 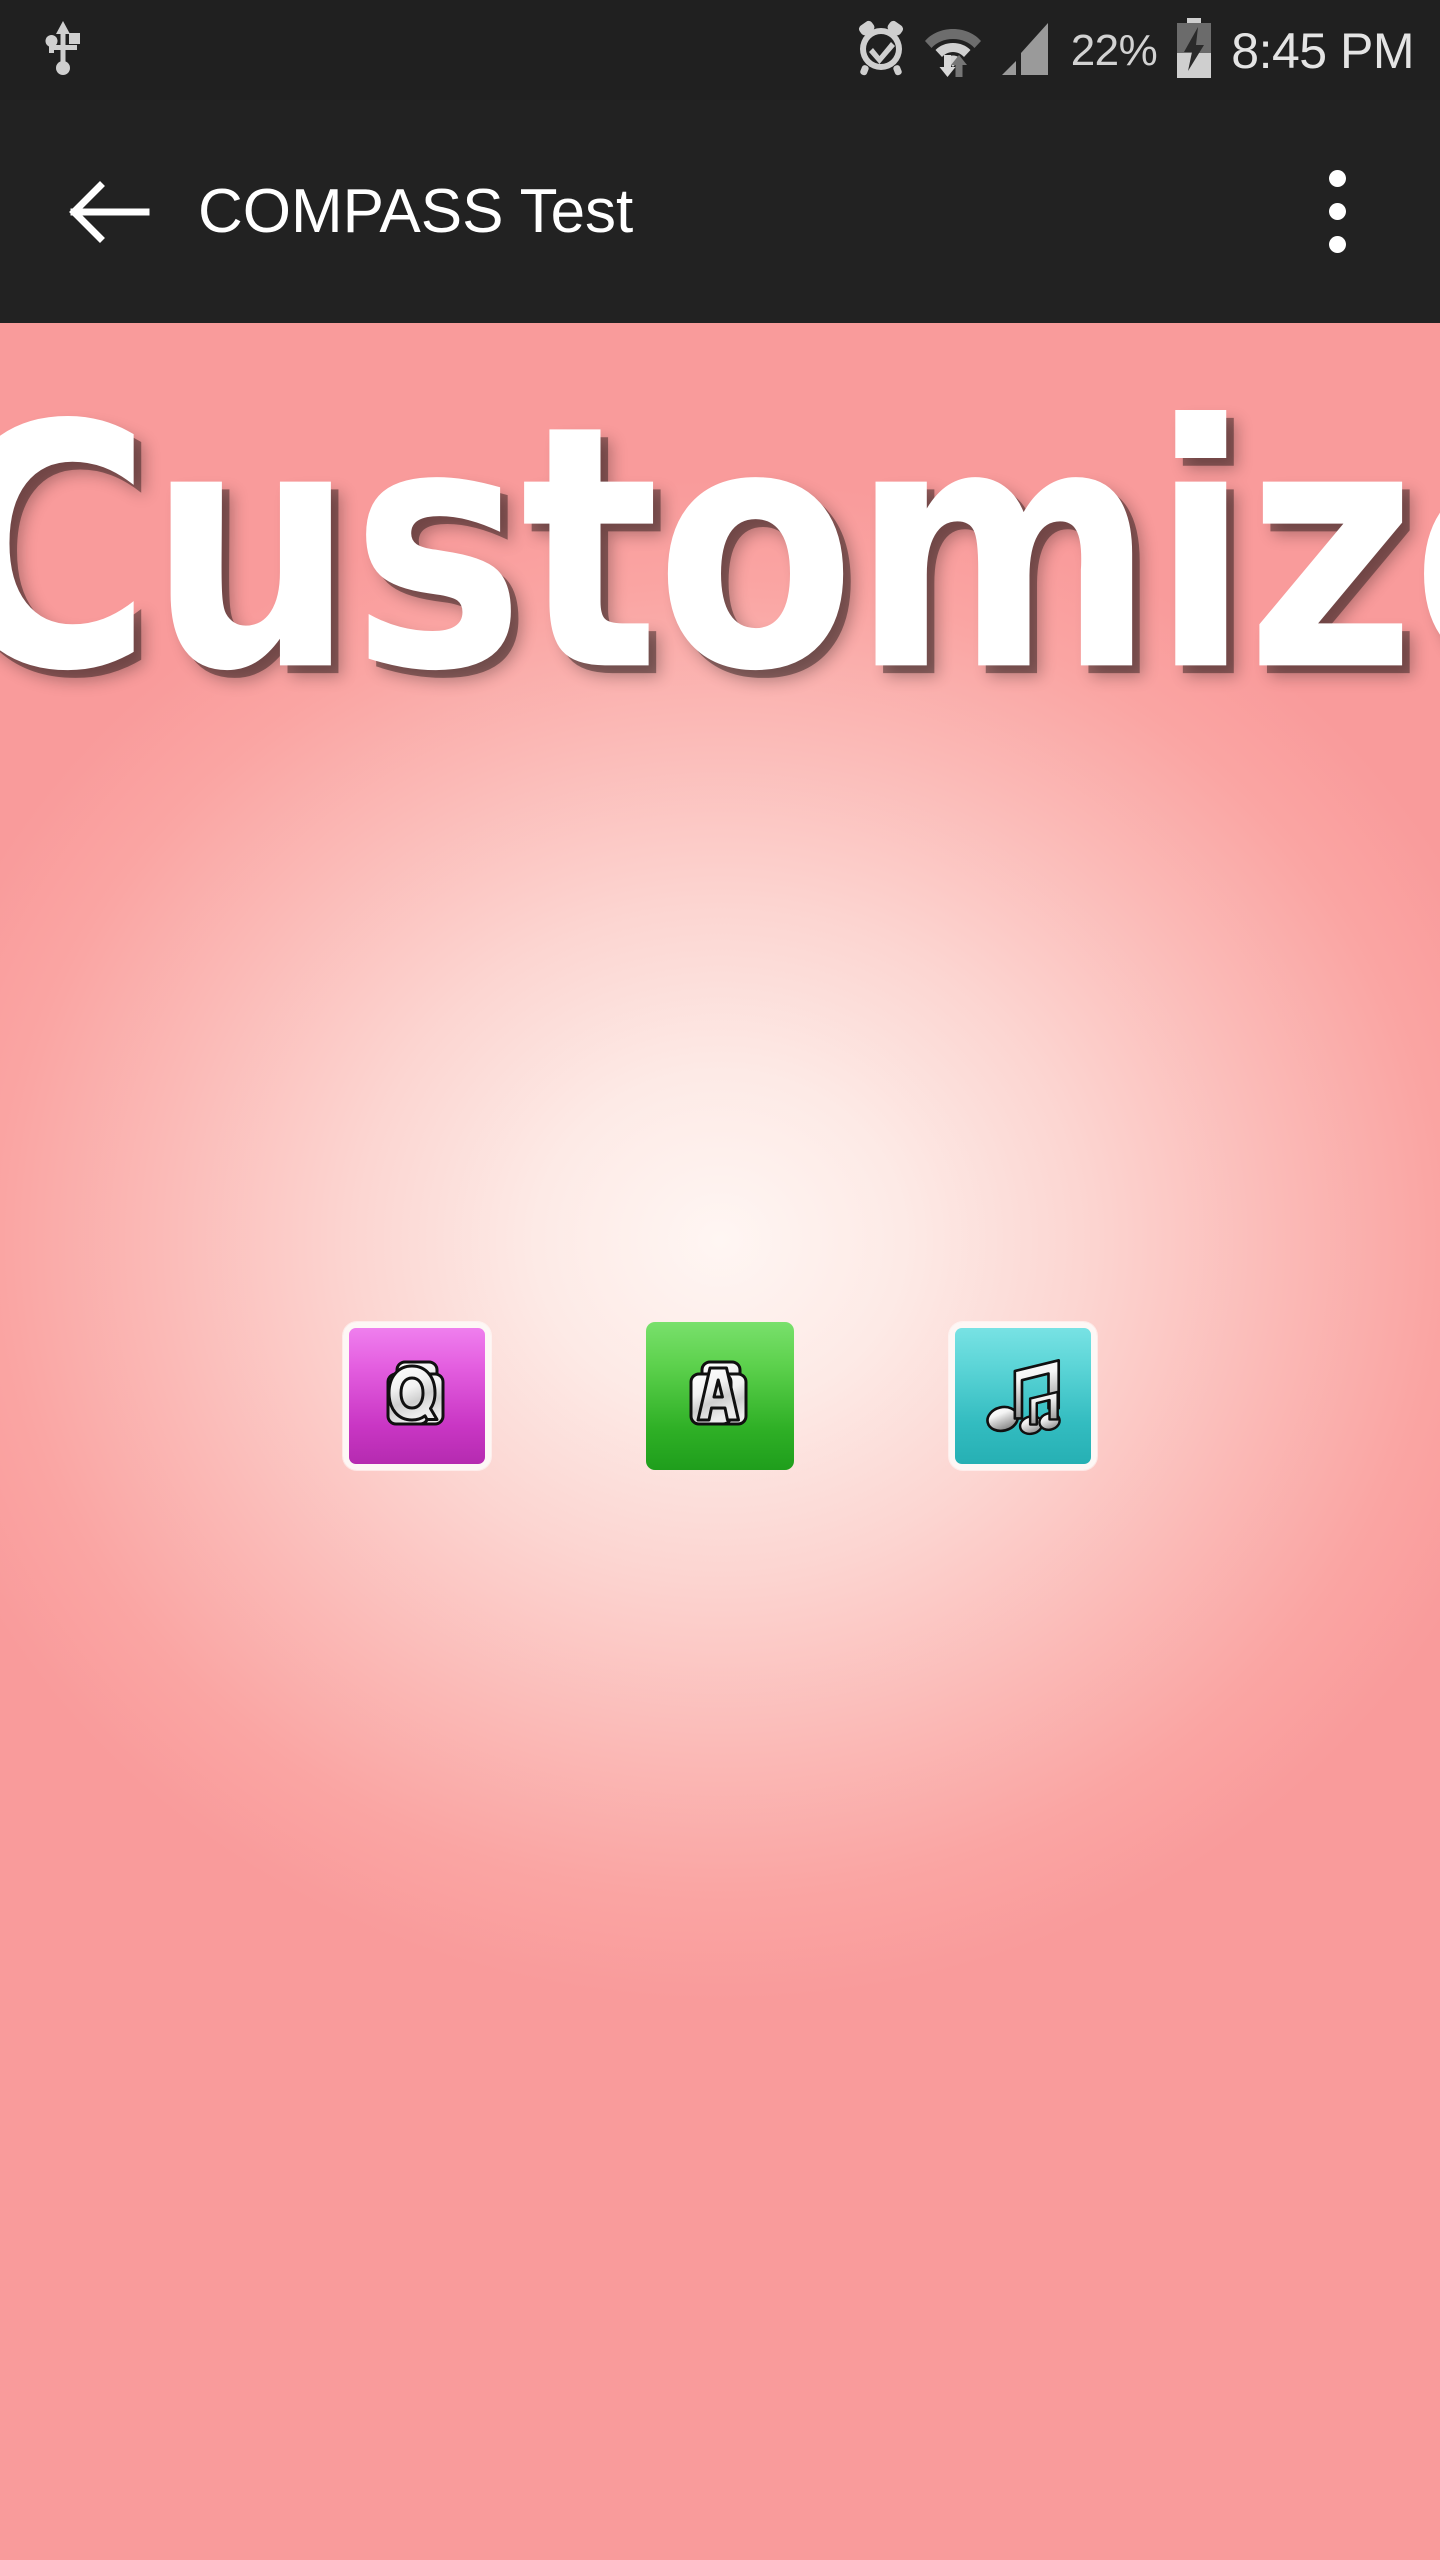 What do you see at coordinates (720, 50) in the screenshot?
I see `status-bar: 22% 8:45 PM` at bounding box center [720, 50].